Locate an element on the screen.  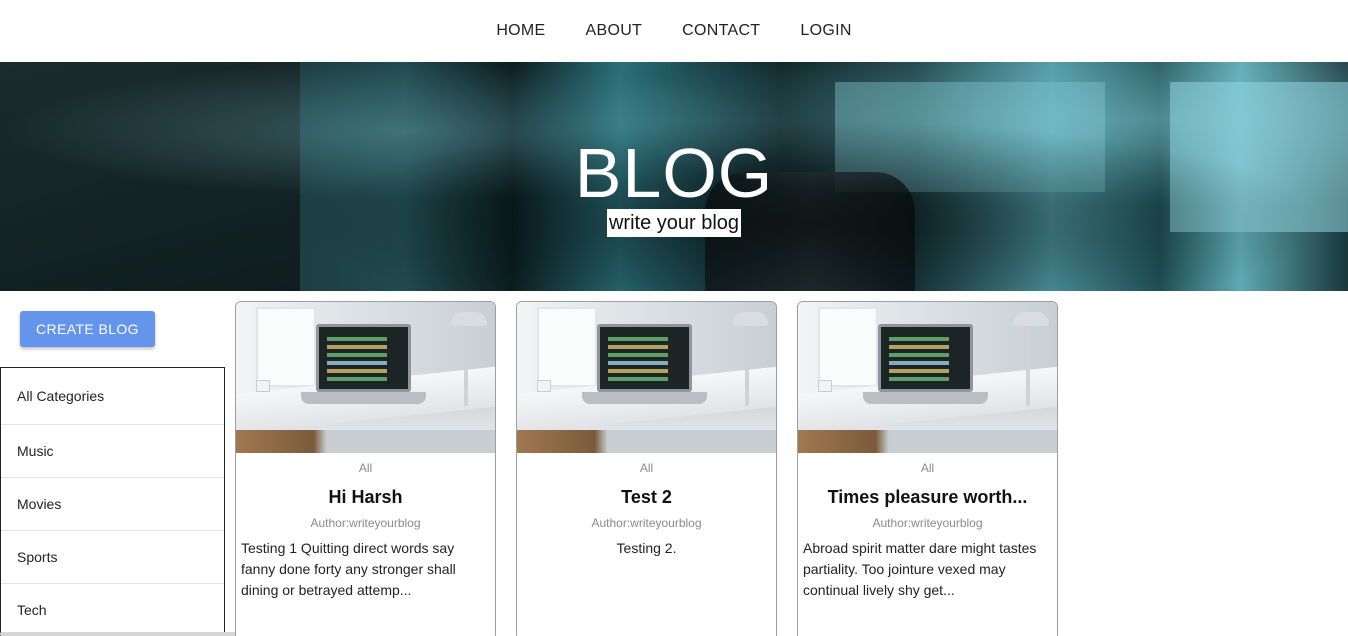
category-item-tech: Tech is located at coordinates (112, 610).